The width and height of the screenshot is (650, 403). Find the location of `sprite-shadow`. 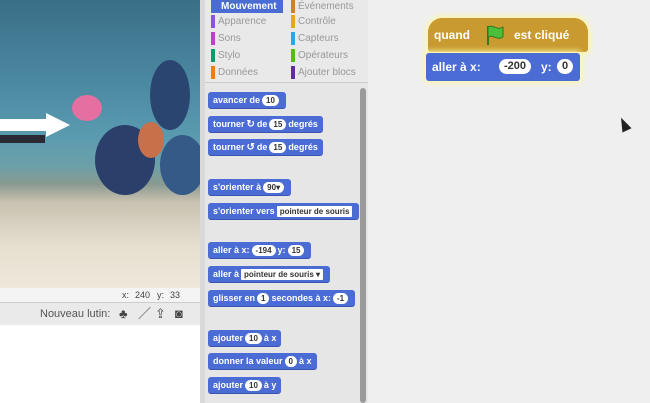

sprite-shadow is located at coordinates (22, 139).